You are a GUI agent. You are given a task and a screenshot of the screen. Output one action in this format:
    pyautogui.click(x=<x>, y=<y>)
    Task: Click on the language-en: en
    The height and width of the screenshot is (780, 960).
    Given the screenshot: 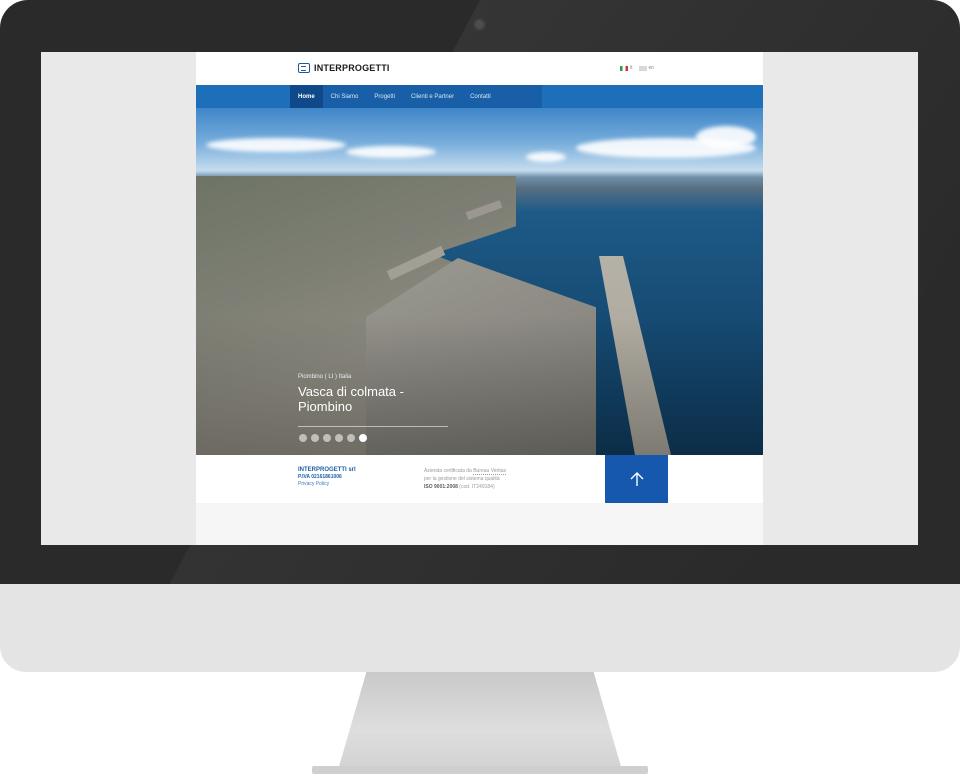 What is the action you would take?
    pyautogui.click(x=646, y=68)
    